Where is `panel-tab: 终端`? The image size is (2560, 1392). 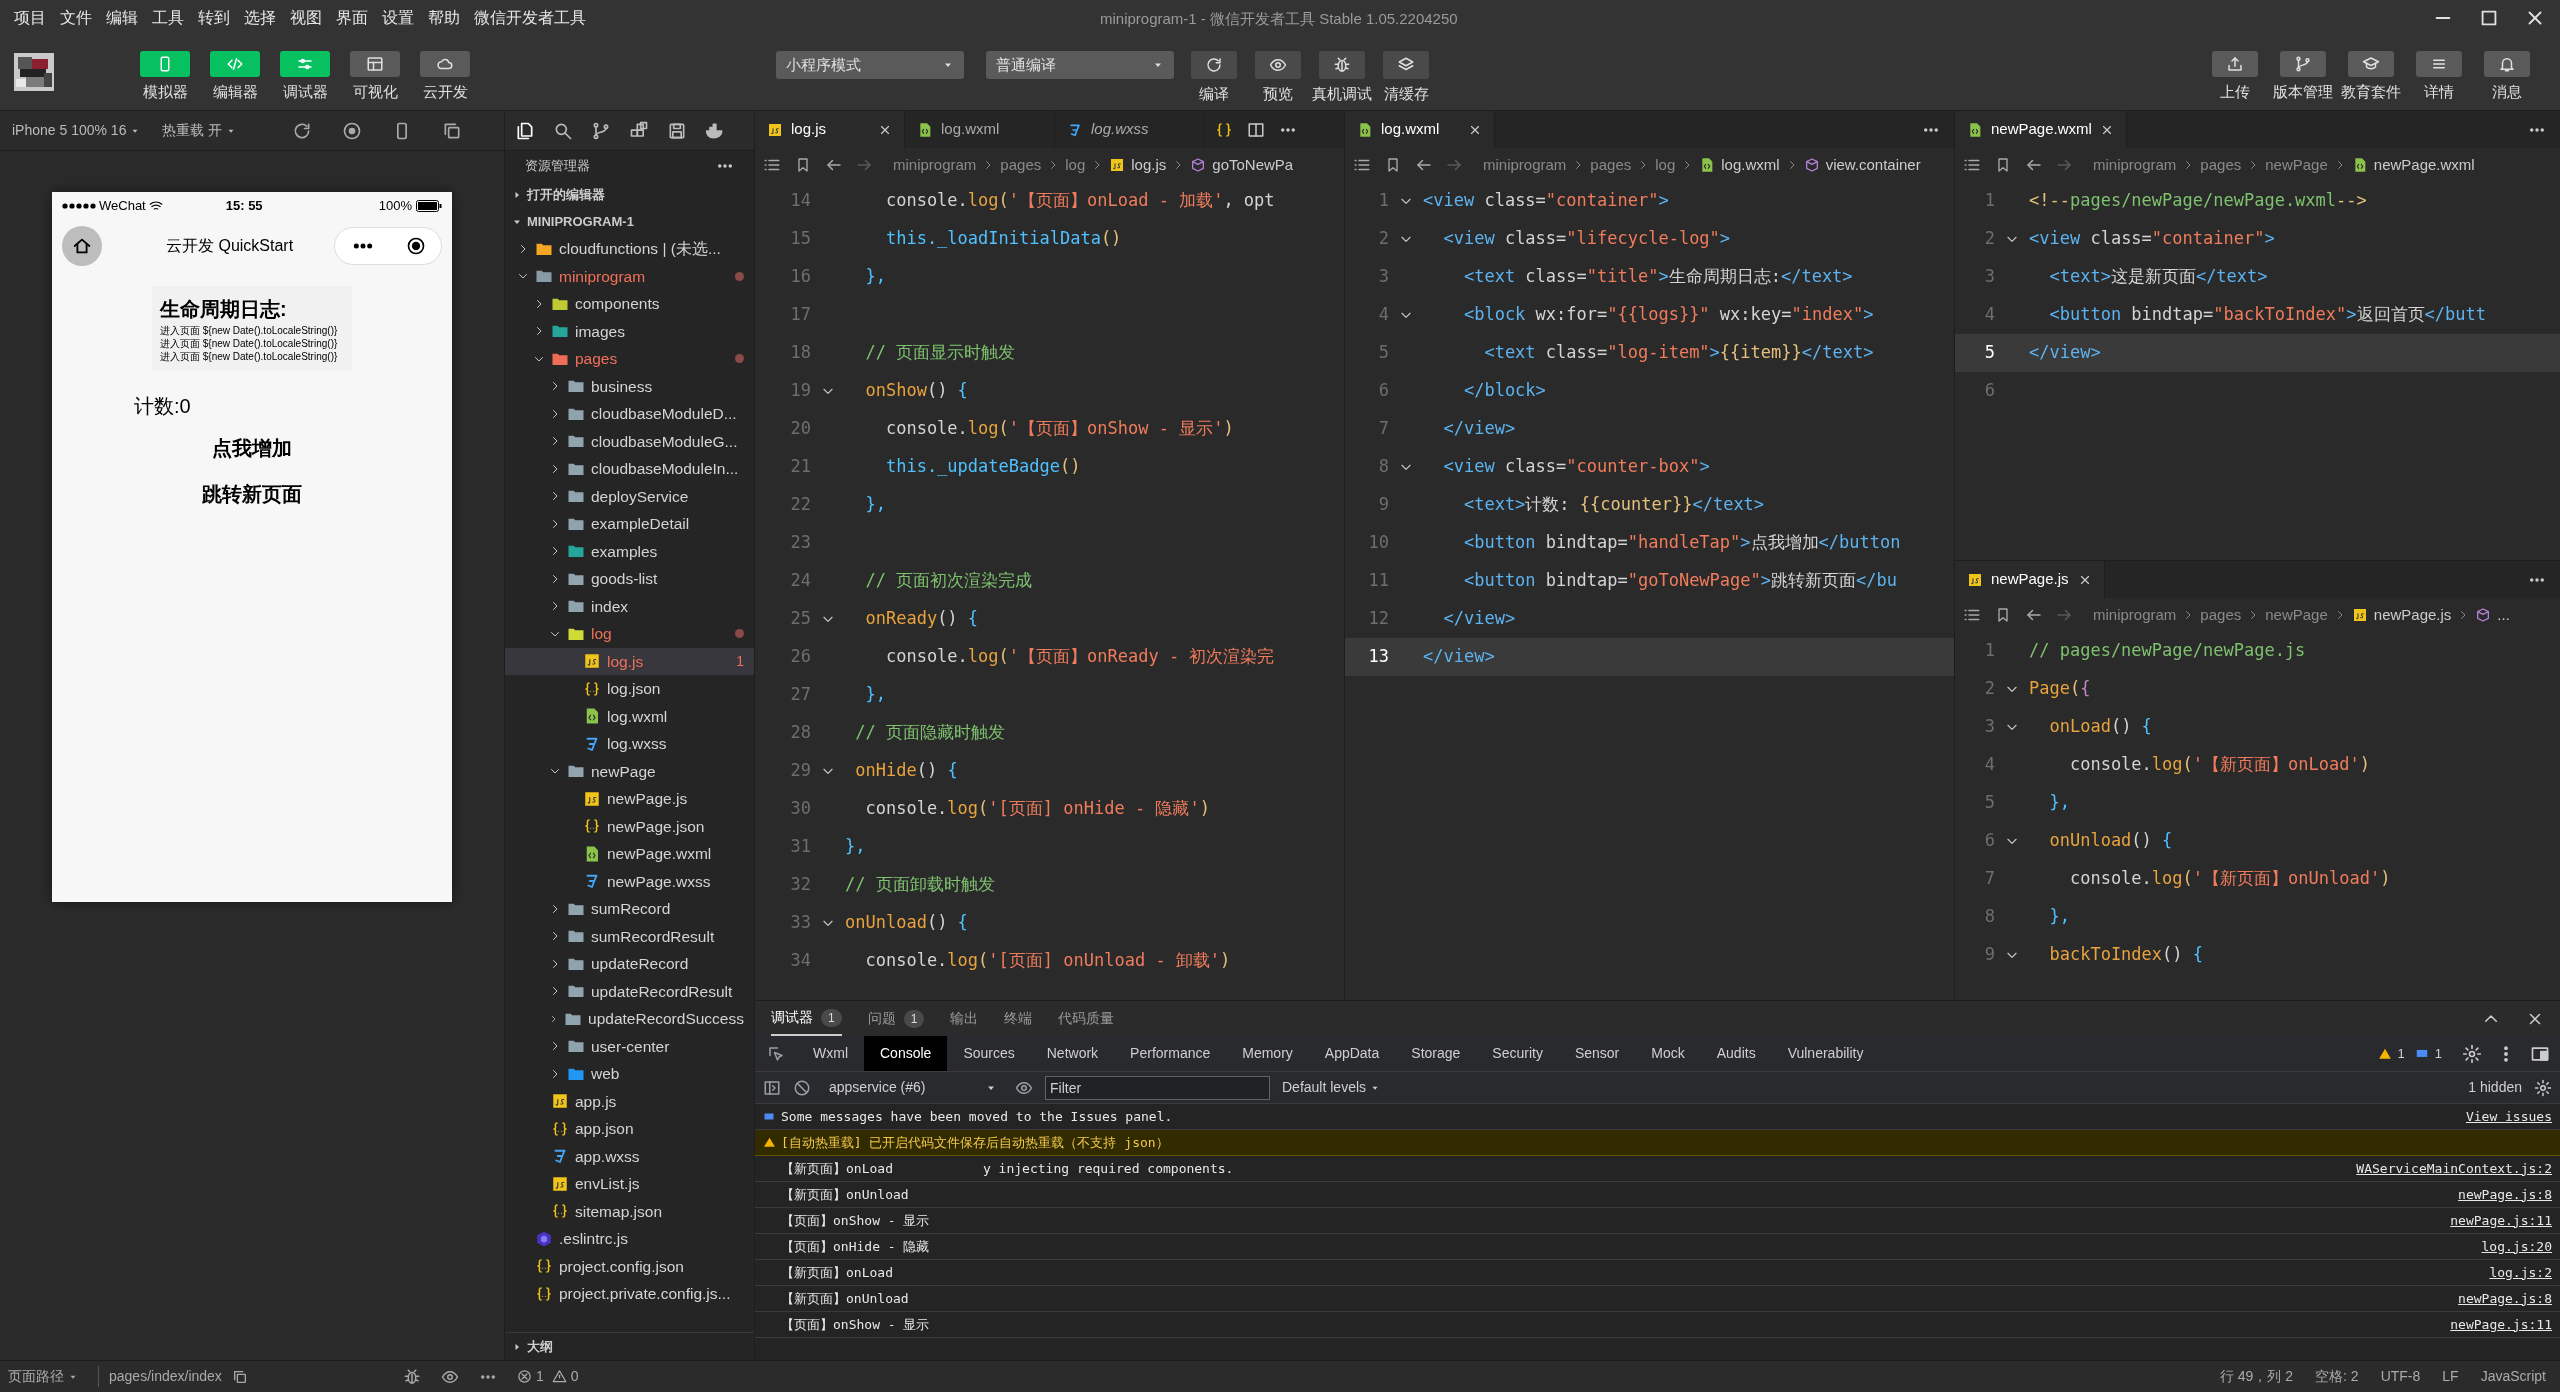
panel-tab: 终端 is located at coordinates (1018, 1018).